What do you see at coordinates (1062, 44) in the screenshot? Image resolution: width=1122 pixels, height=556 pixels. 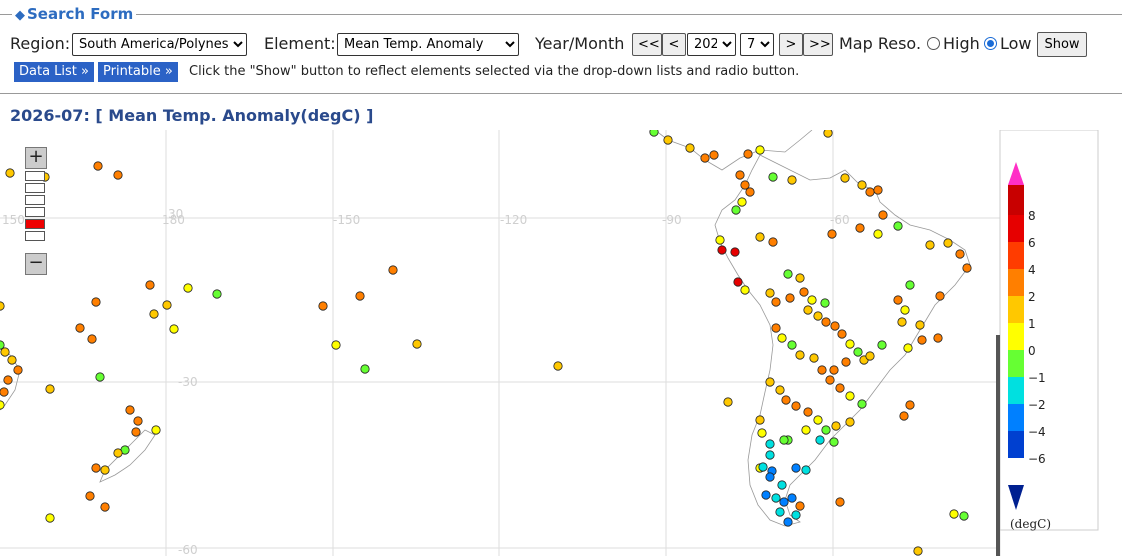 I see `show-button: Show` at bounding box center [1062, 44].